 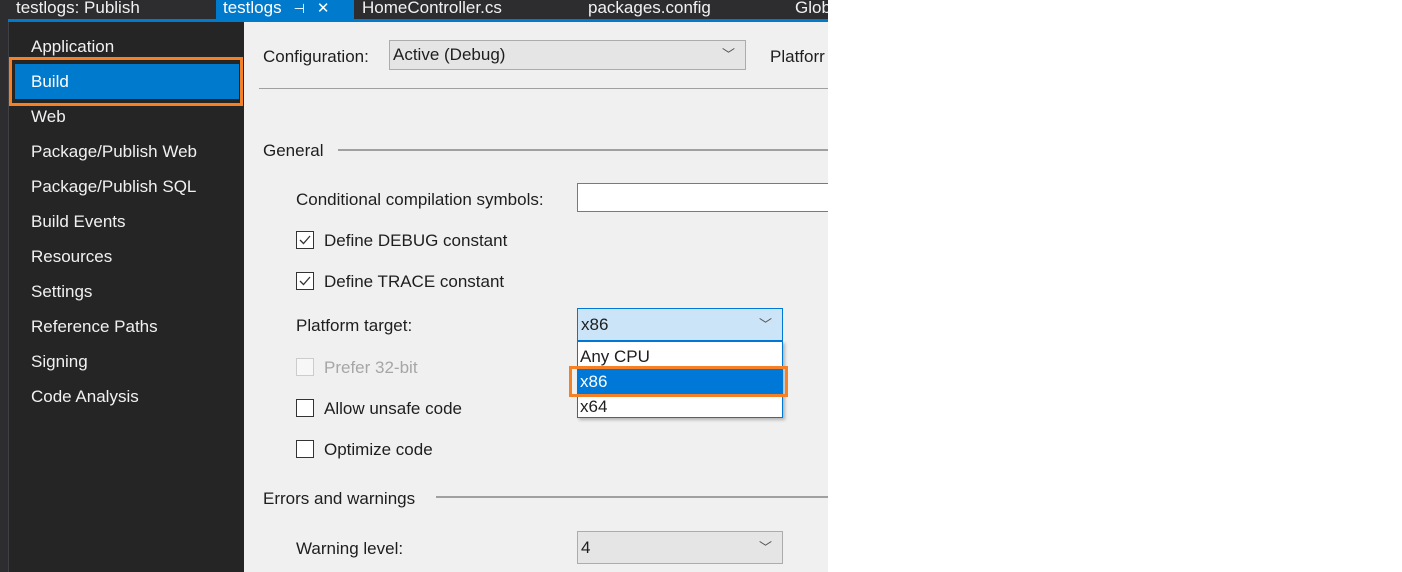 What do you see at coordinates (339, 498) in the screenshot?
I see `section-title-errors: Errors and warnings` at bounding box center [339, 498].